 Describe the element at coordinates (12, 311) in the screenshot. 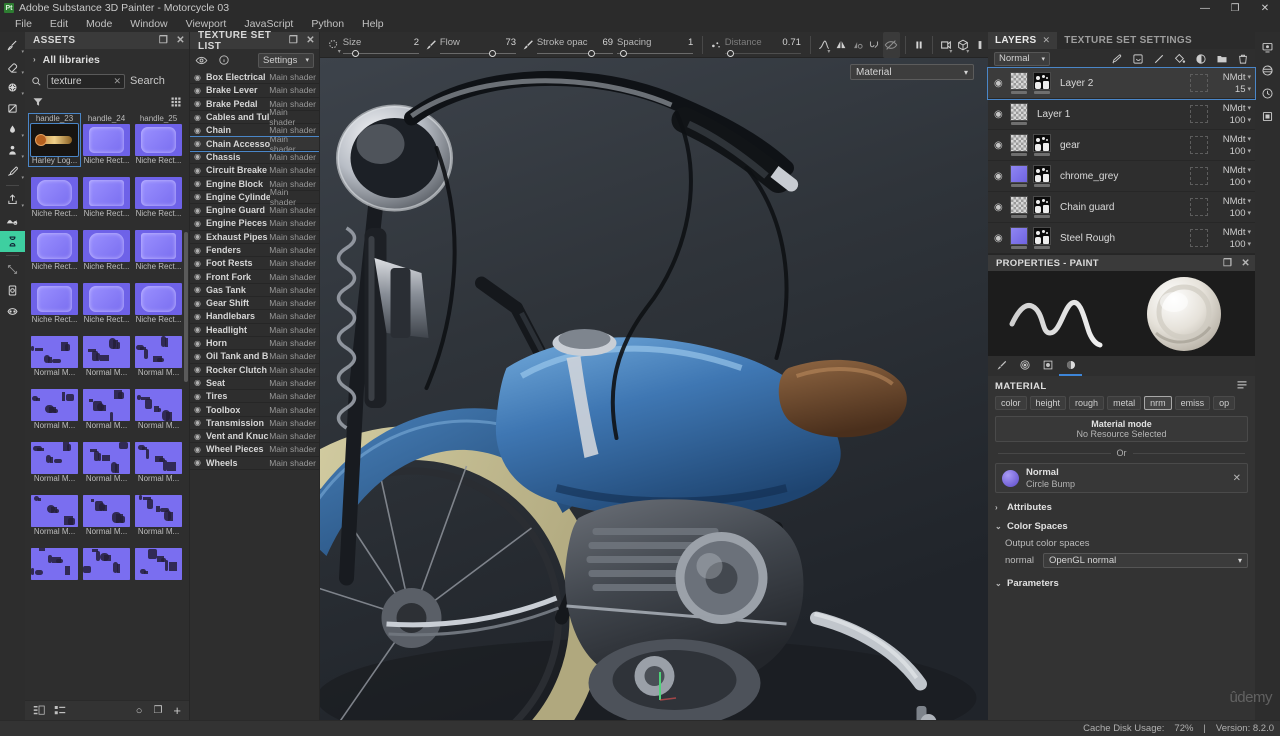

I see `mask-editor-tool` at that location.